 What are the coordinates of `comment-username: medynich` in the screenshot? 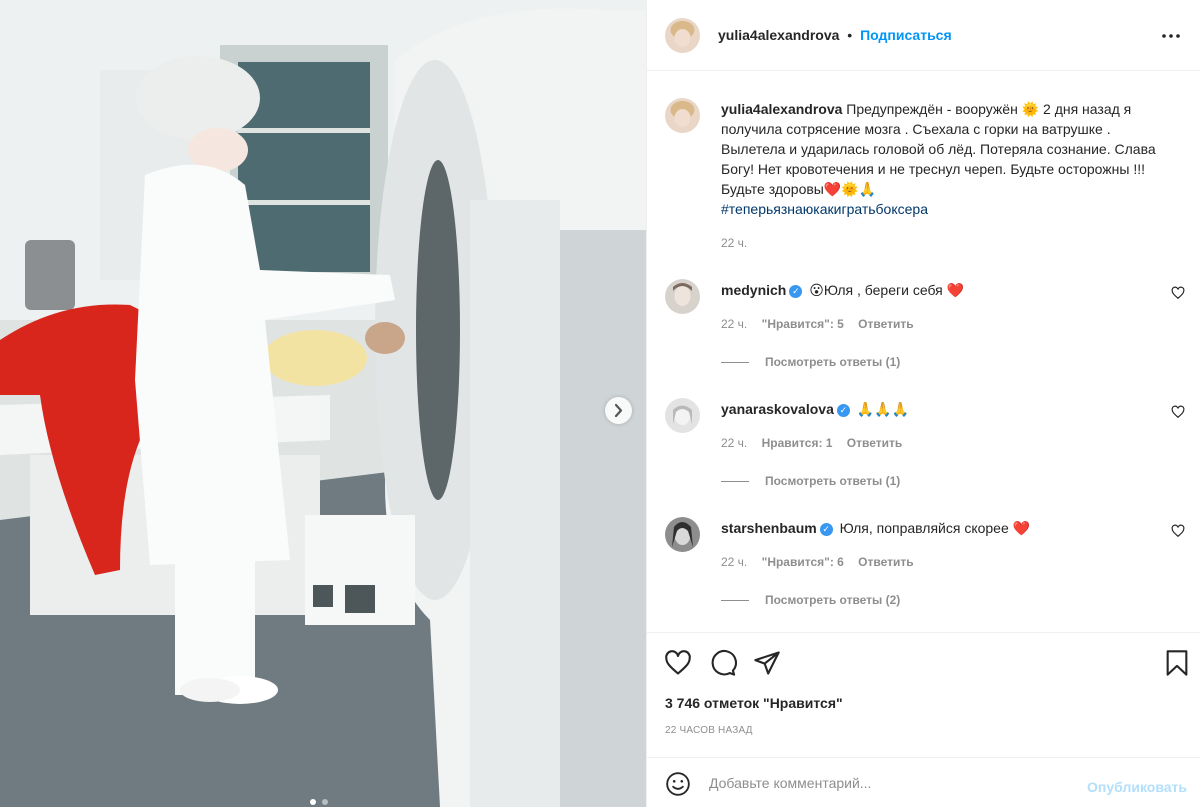 It's located at (753, 290).